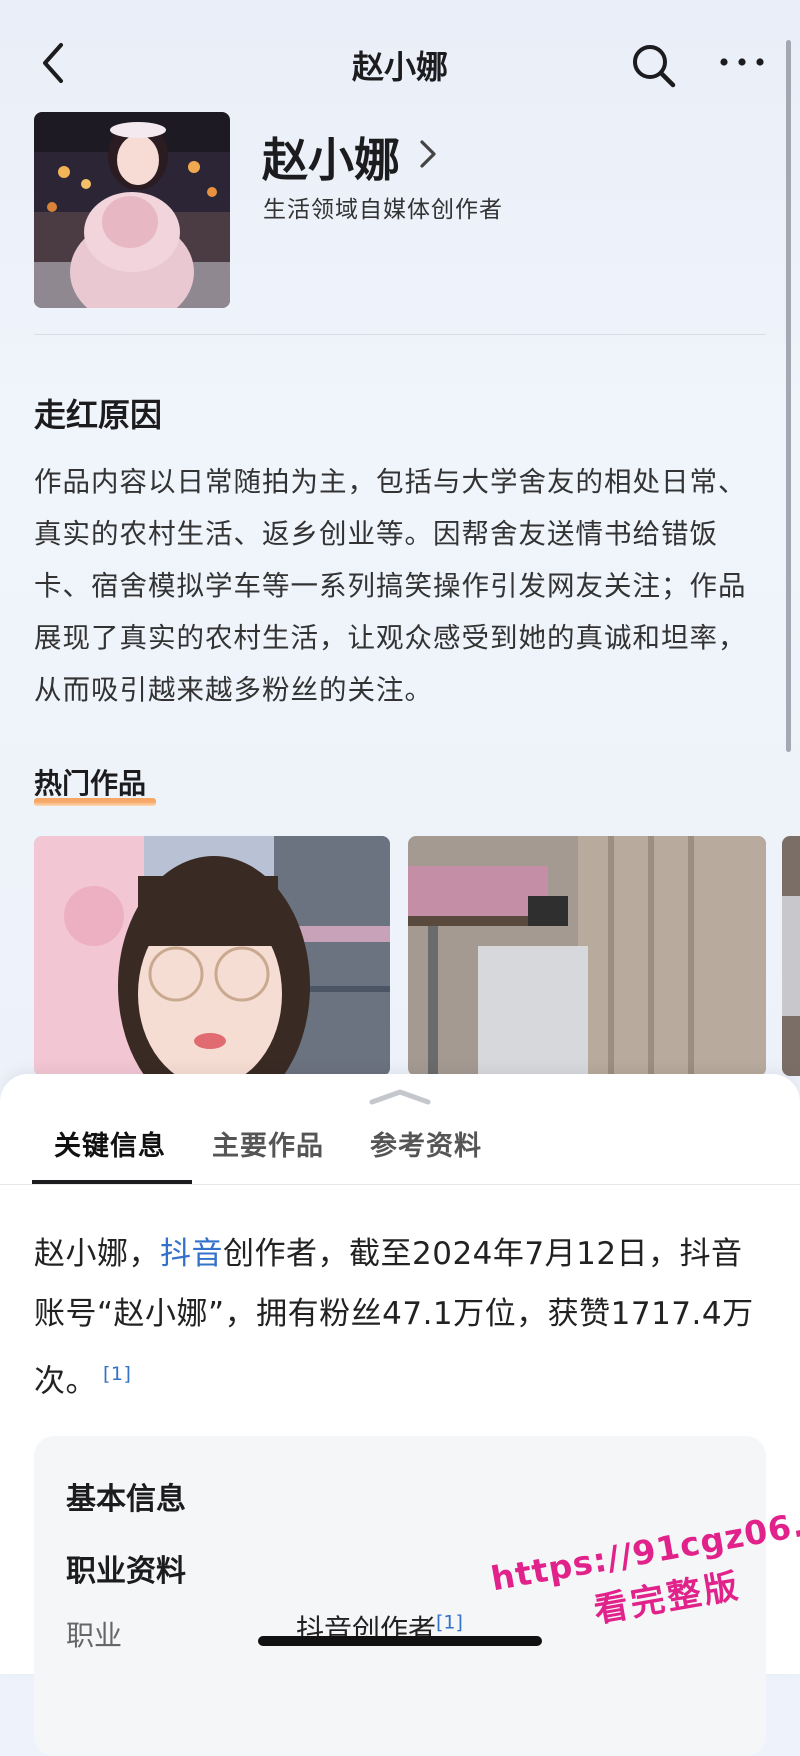 The height and width of the screenshot is (1756, 800). Describe the element at coordinates (383, 210) in the screenshot. I see `profile-description: 生活领域自媒体创作者` at that location.